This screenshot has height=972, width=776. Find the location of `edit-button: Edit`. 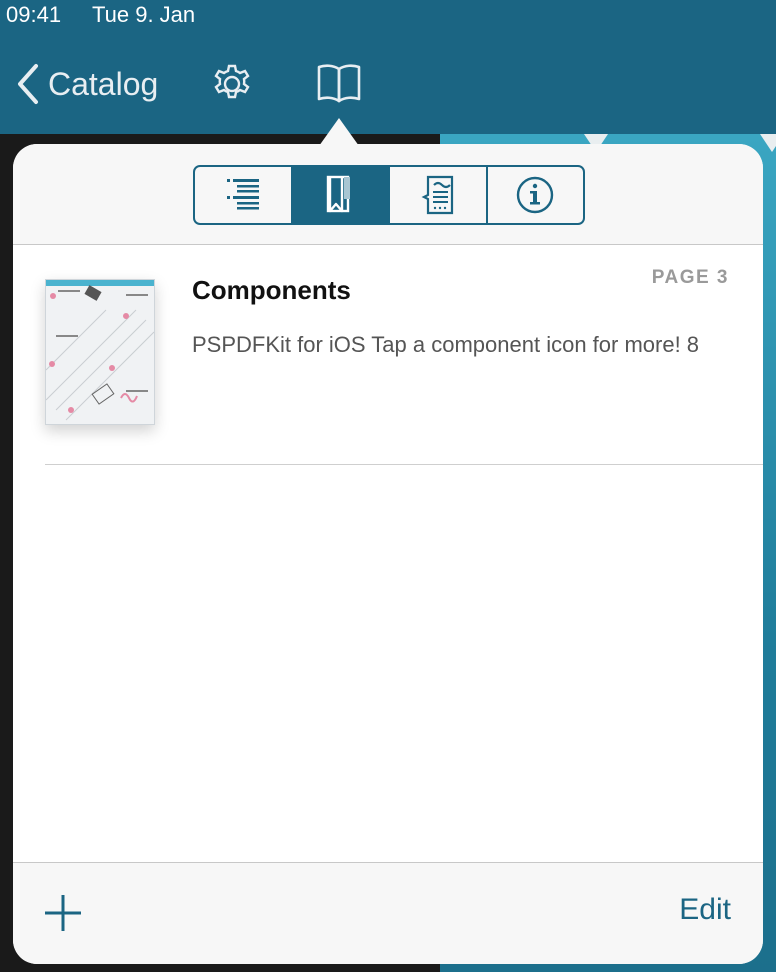

edit-button: Edit is located at coordinates (705, 910).